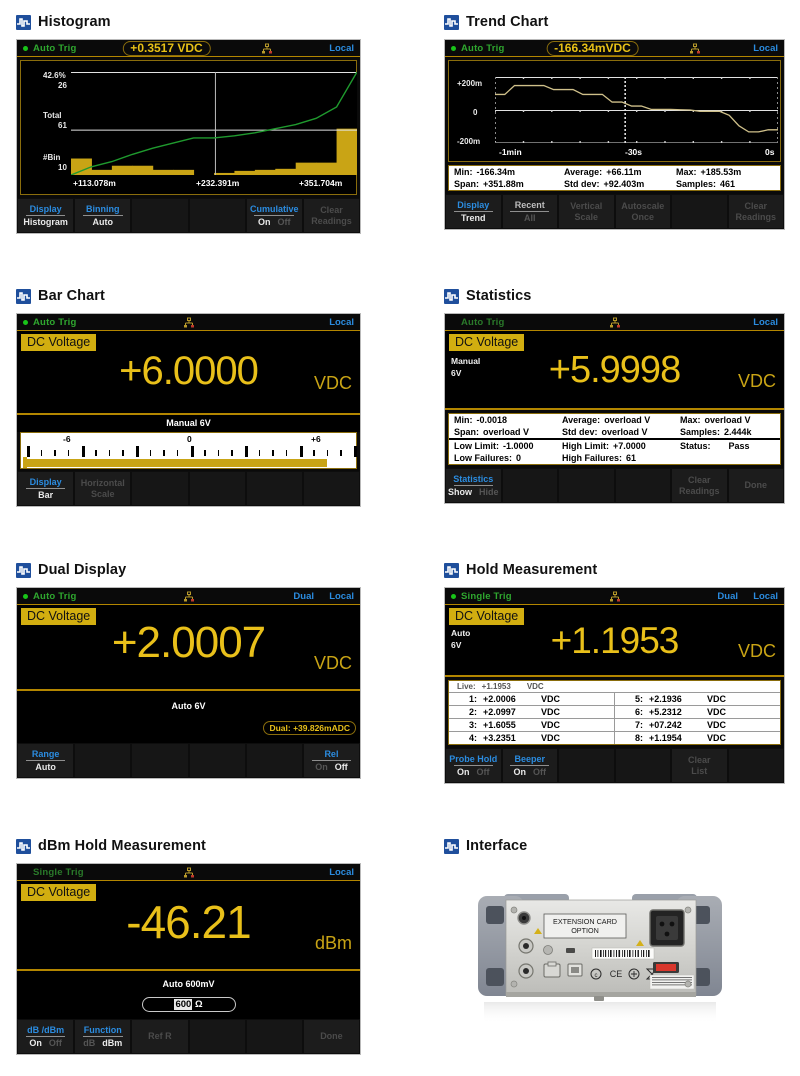 The width and height of the screenshot is (800, 1076). Describe the element at coordinates (46, 215) in the screenshot. I see `softkey-display: Display Histogram` at that location.